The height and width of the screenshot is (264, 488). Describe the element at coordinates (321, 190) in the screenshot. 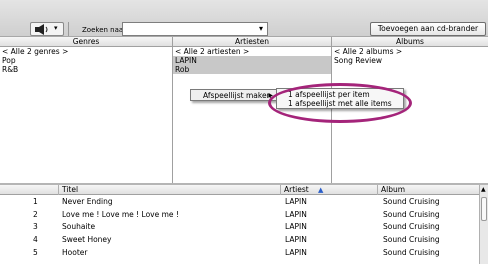

I see `sort-ascending-icon: ▲` at that location.